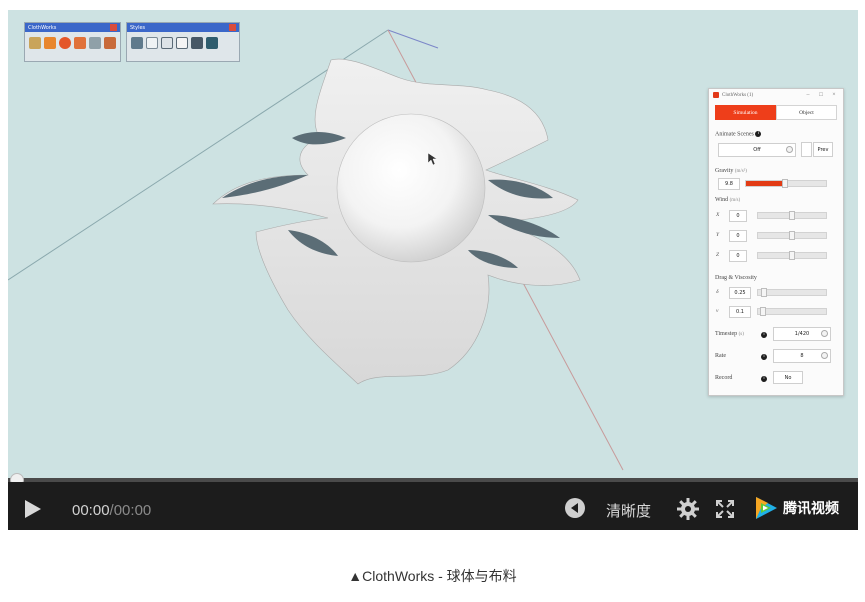  I want to click on rate-label-group: Rate, so click(720, 356).